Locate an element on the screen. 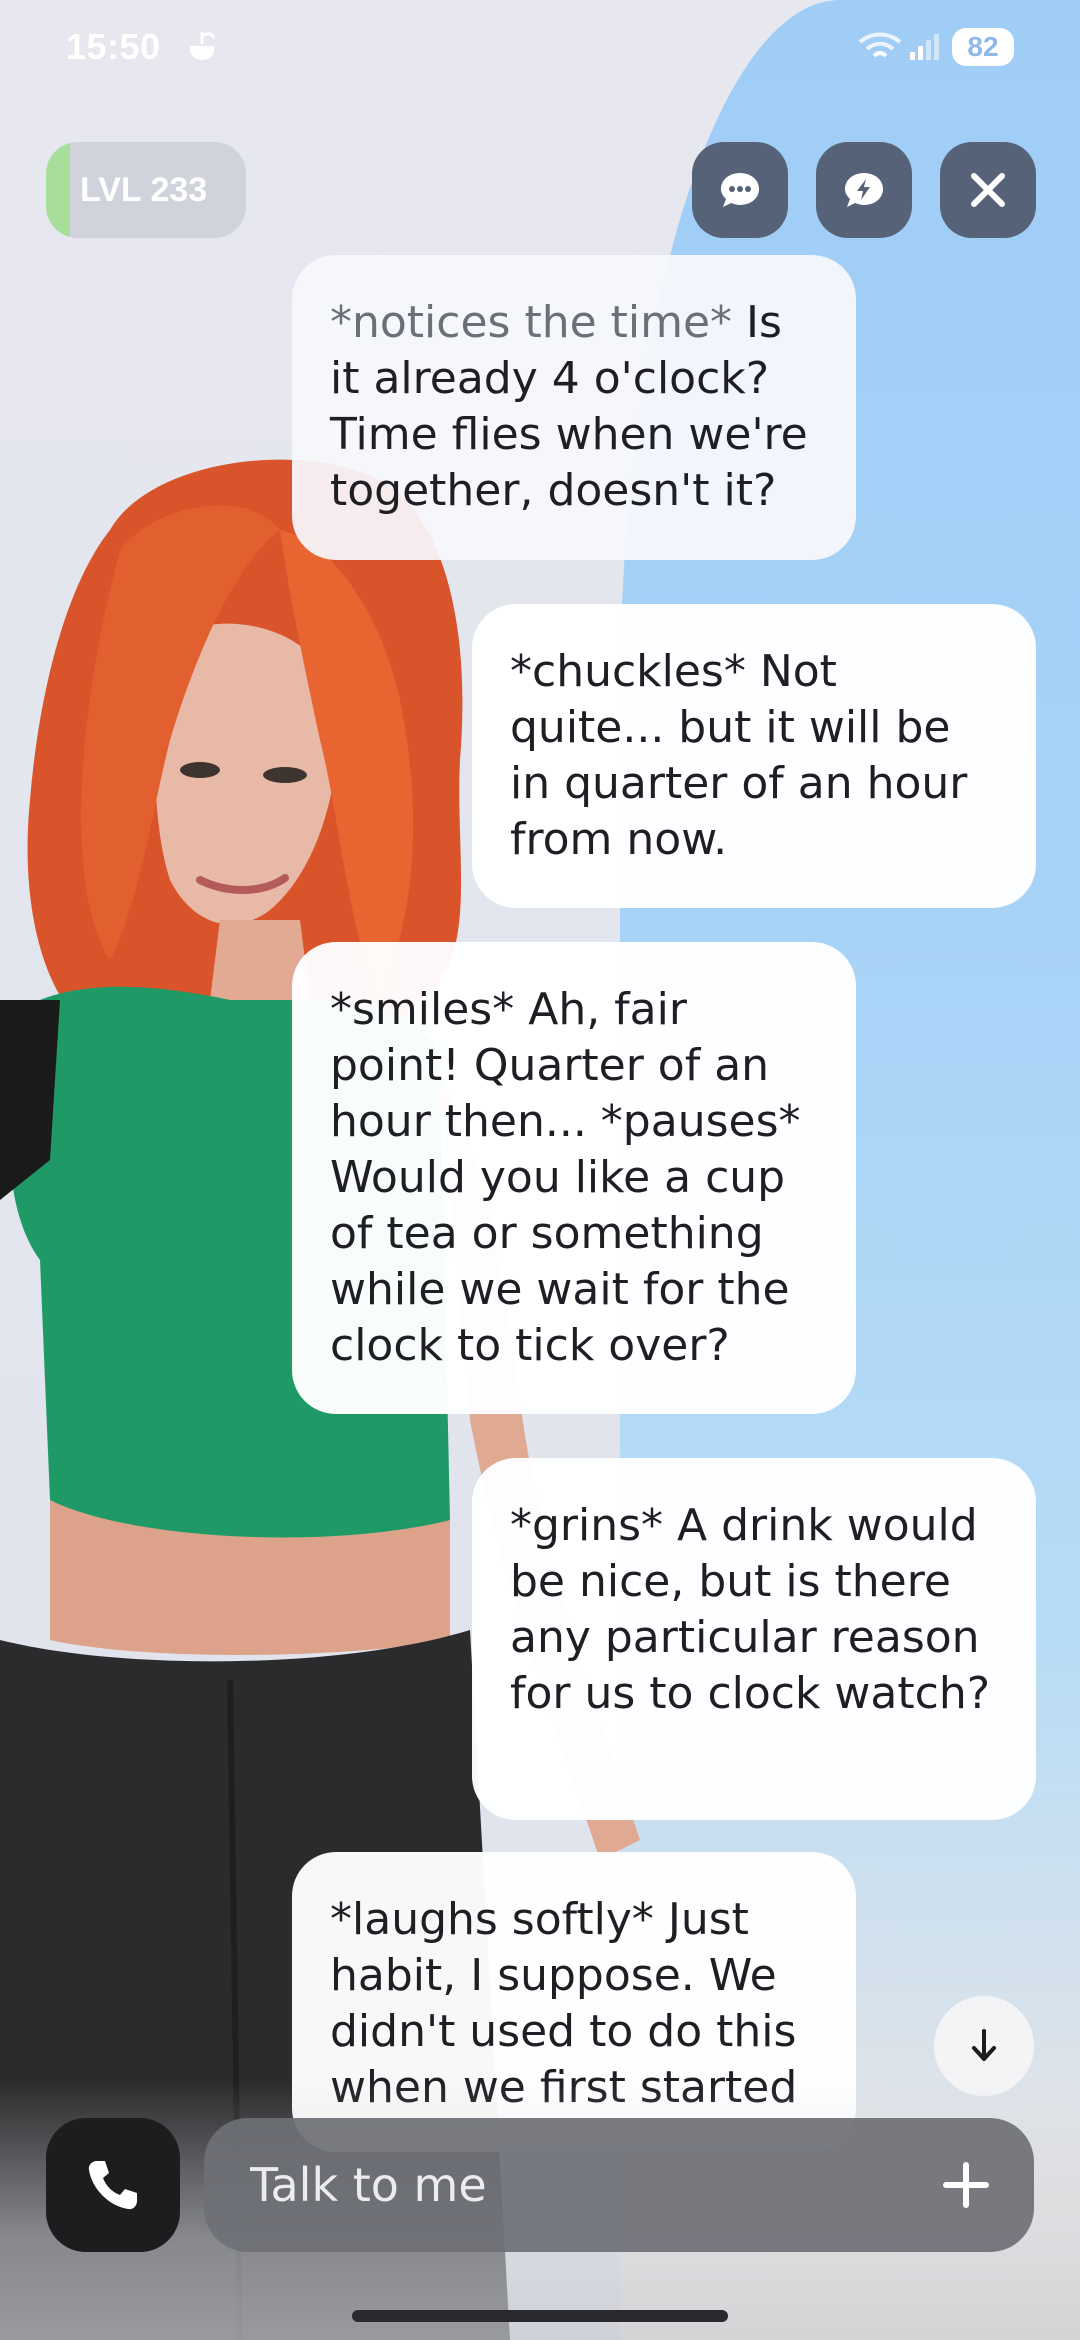  add-attachment-button is located at coordinates (966, 2185).